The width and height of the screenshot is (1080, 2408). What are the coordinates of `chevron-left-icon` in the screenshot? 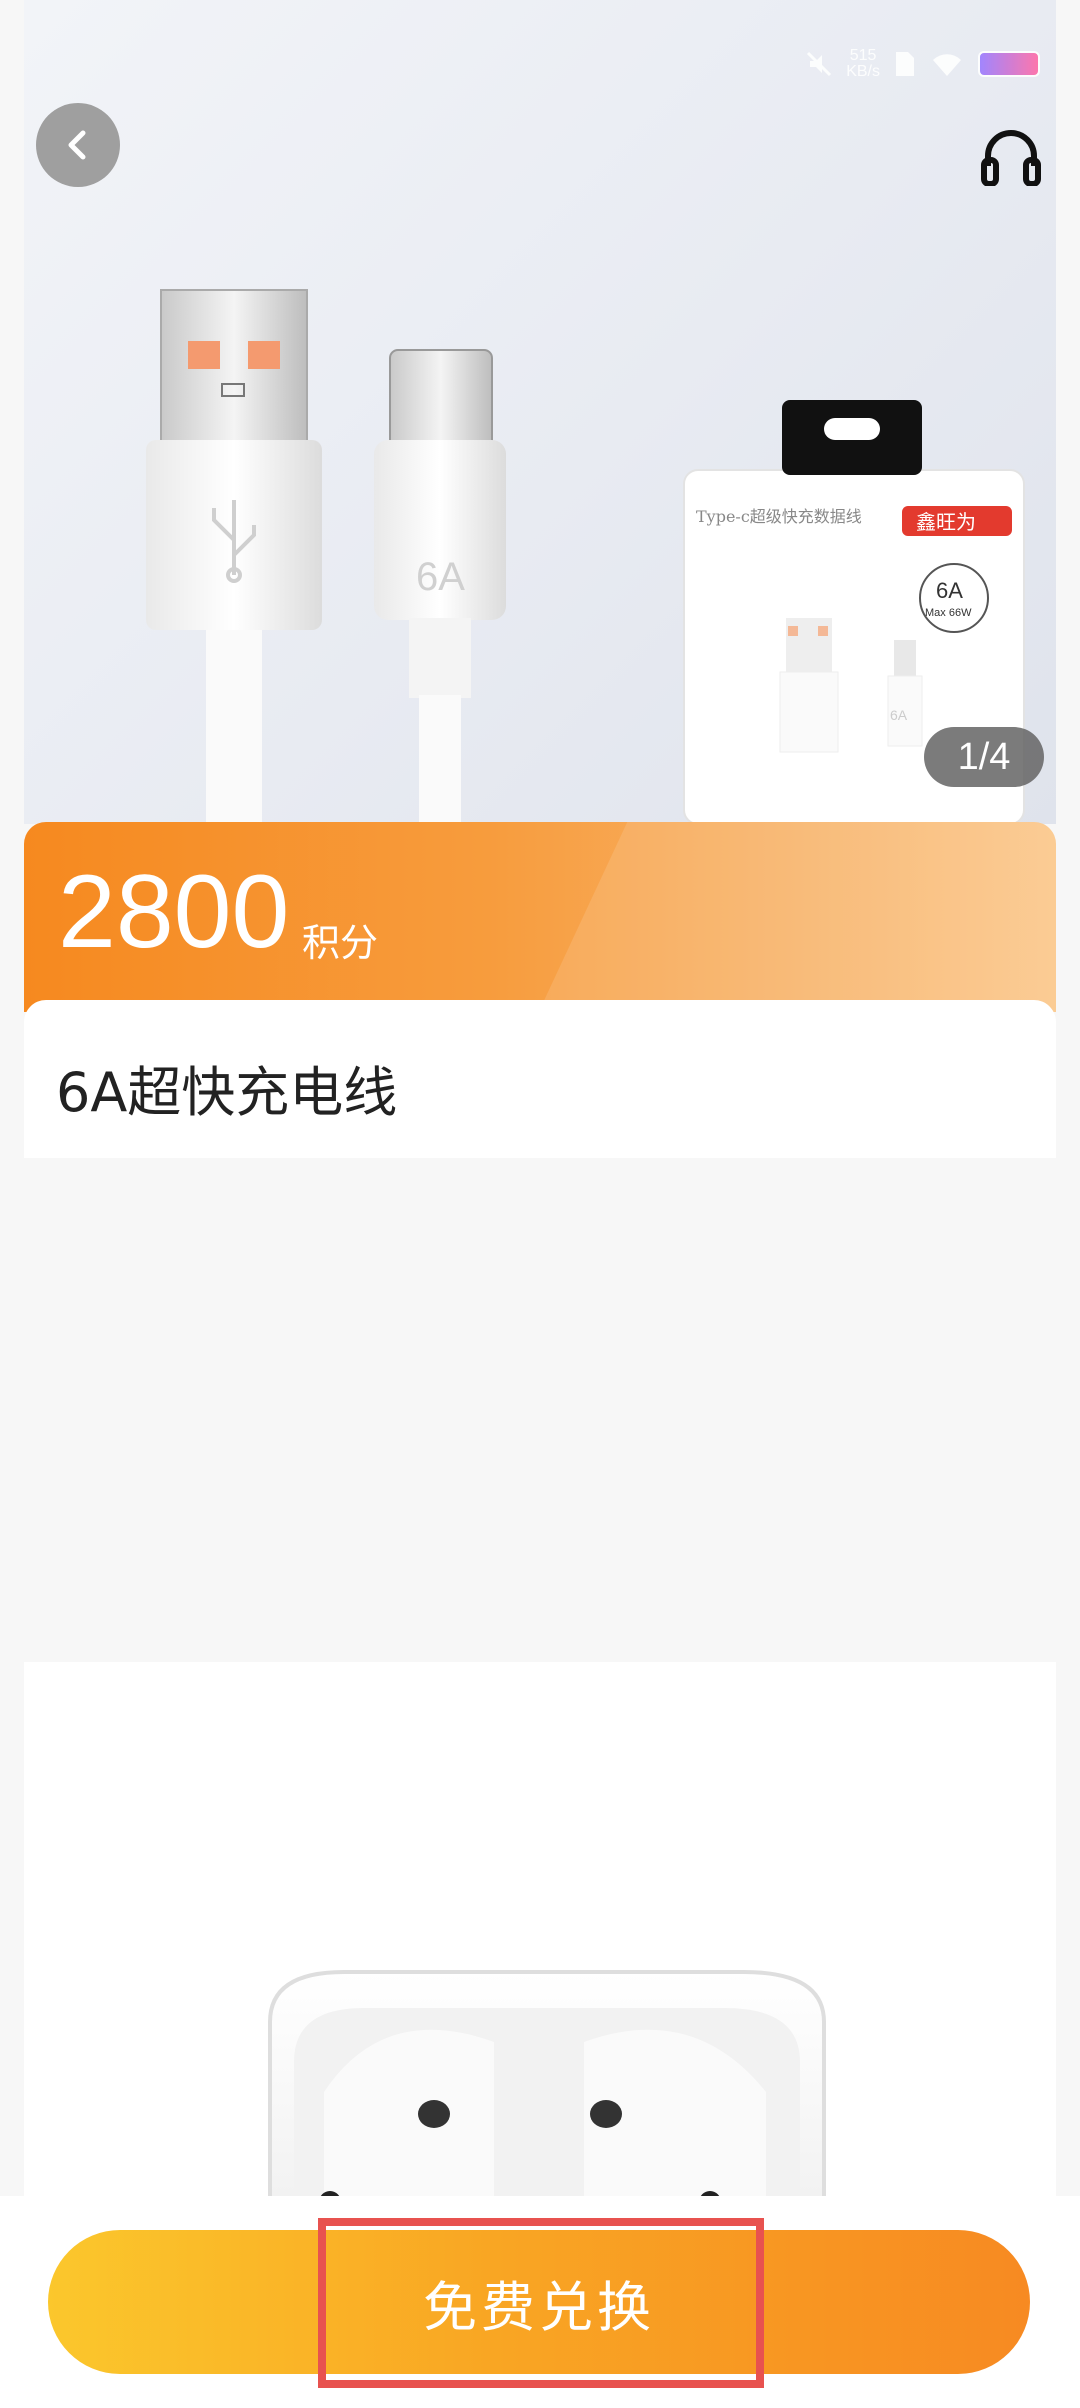 It's located at (77, 145).